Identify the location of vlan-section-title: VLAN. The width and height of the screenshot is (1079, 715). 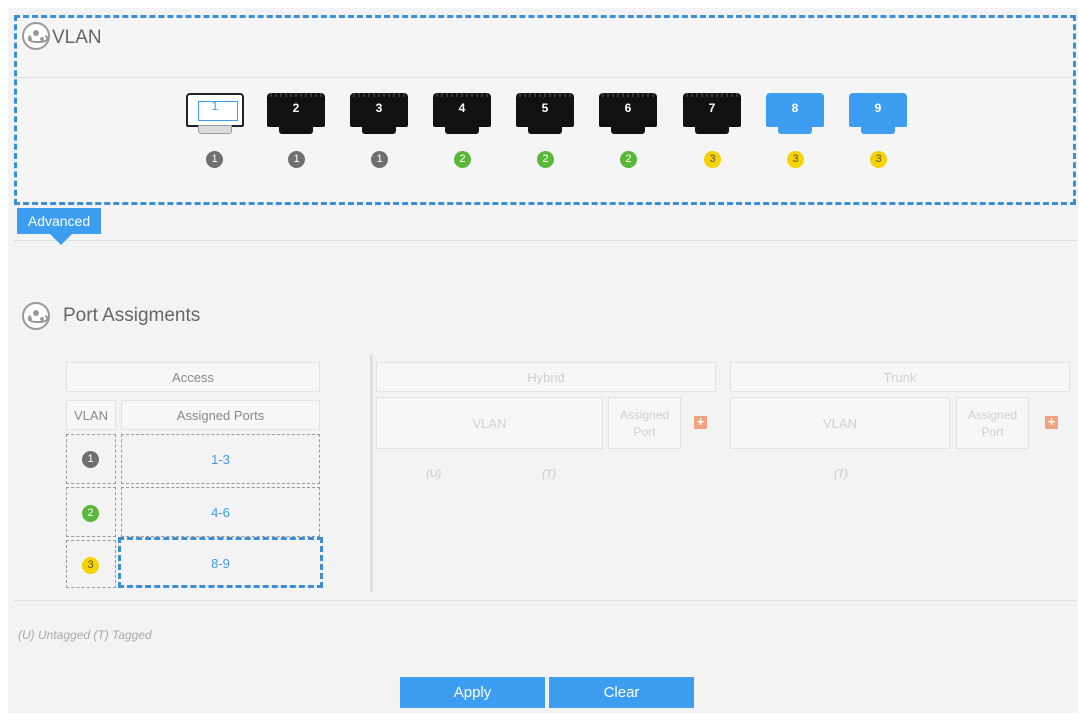
(77, 37).